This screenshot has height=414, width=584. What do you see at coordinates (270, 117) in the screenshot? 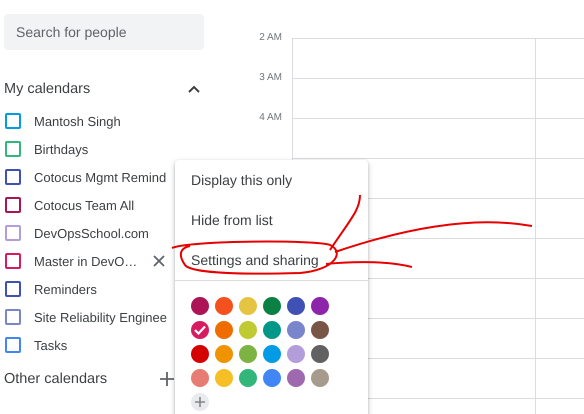
I see `time-label: 4 AM` at bounding box center [270, 117].